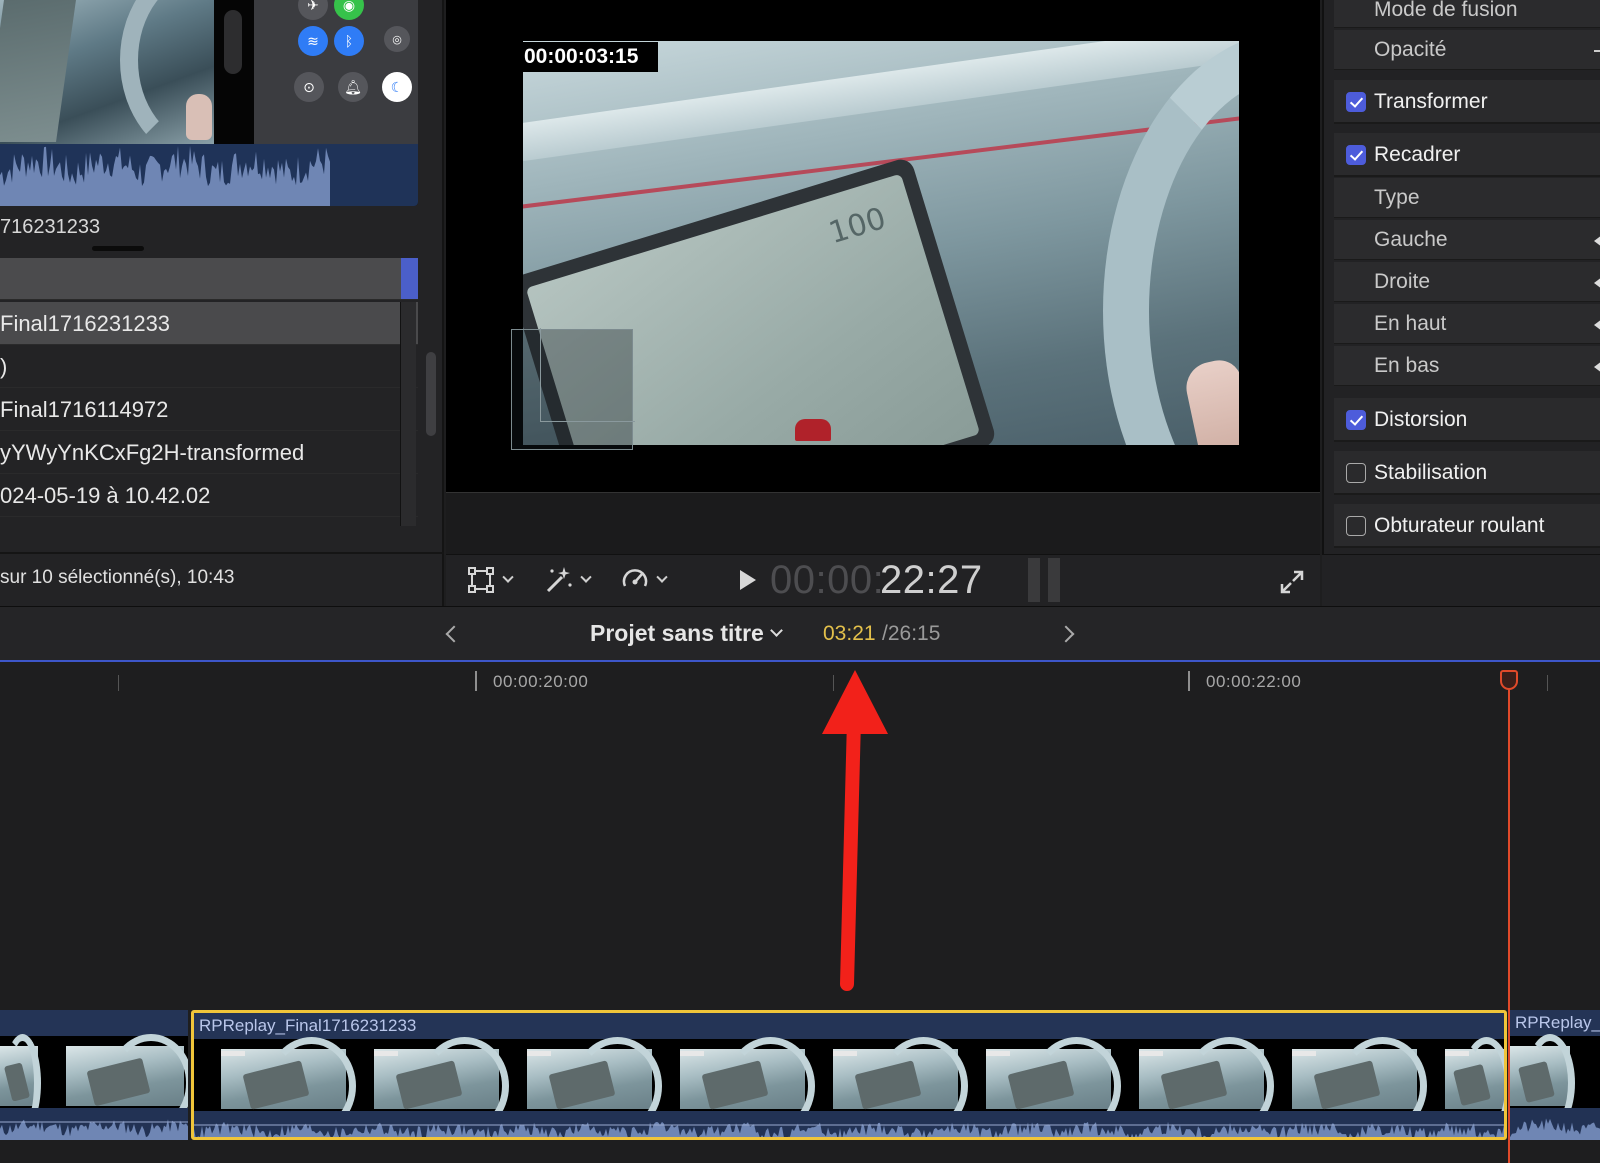 The width and height of the screenshot is (1600, 1163). What do you see at coordinates (1046, 580) in the screenshot?
I see `audio-meter` at bounding box center [1046, 580].